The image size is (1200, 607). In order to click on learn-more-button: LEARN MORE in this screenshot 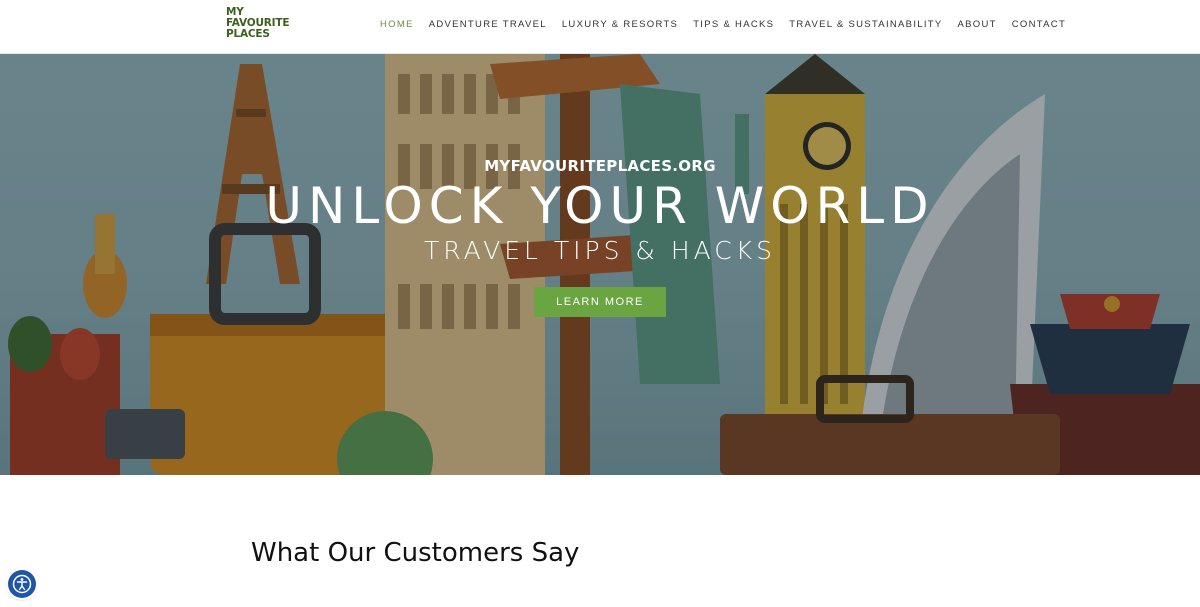, I will do `click(600, 302)`.